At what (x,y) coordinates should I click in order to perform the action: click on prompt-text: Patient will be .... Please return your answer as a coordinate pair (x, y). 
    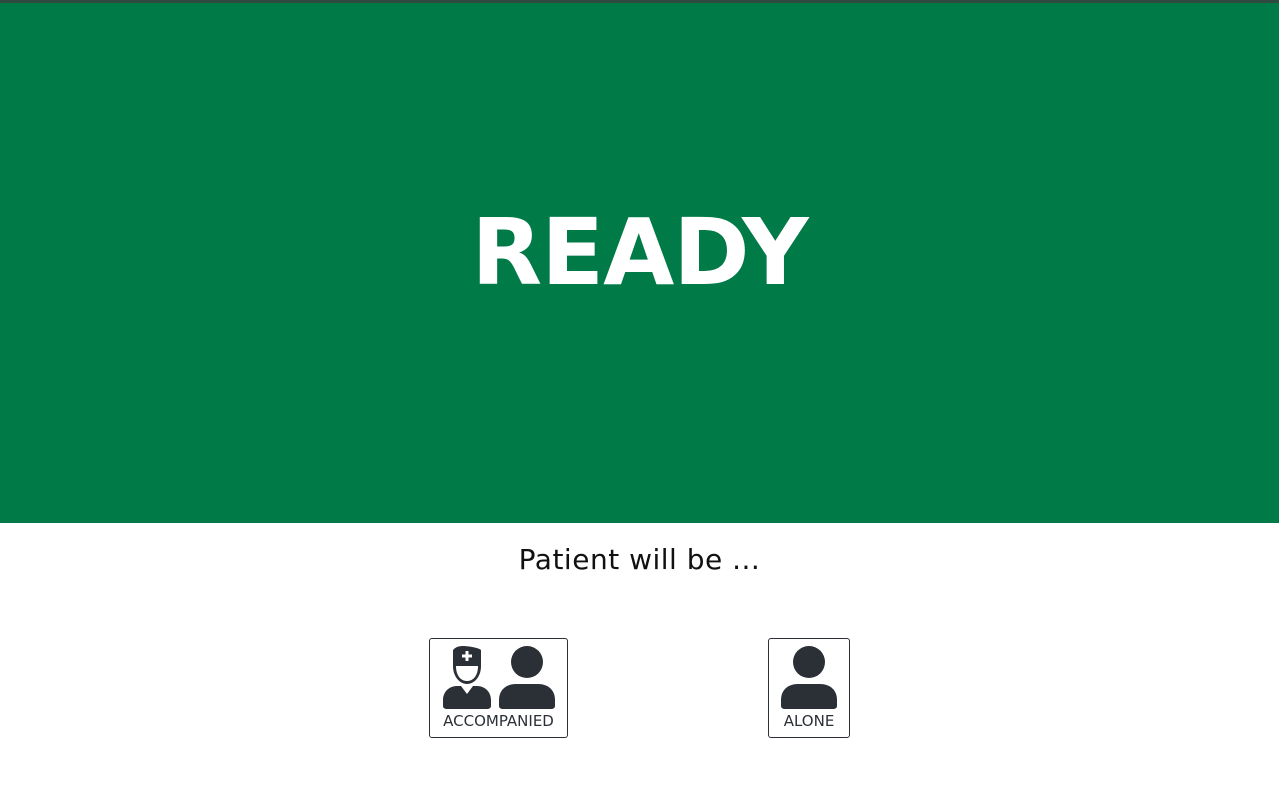
    Looking at the image, I should click on (639, 559).